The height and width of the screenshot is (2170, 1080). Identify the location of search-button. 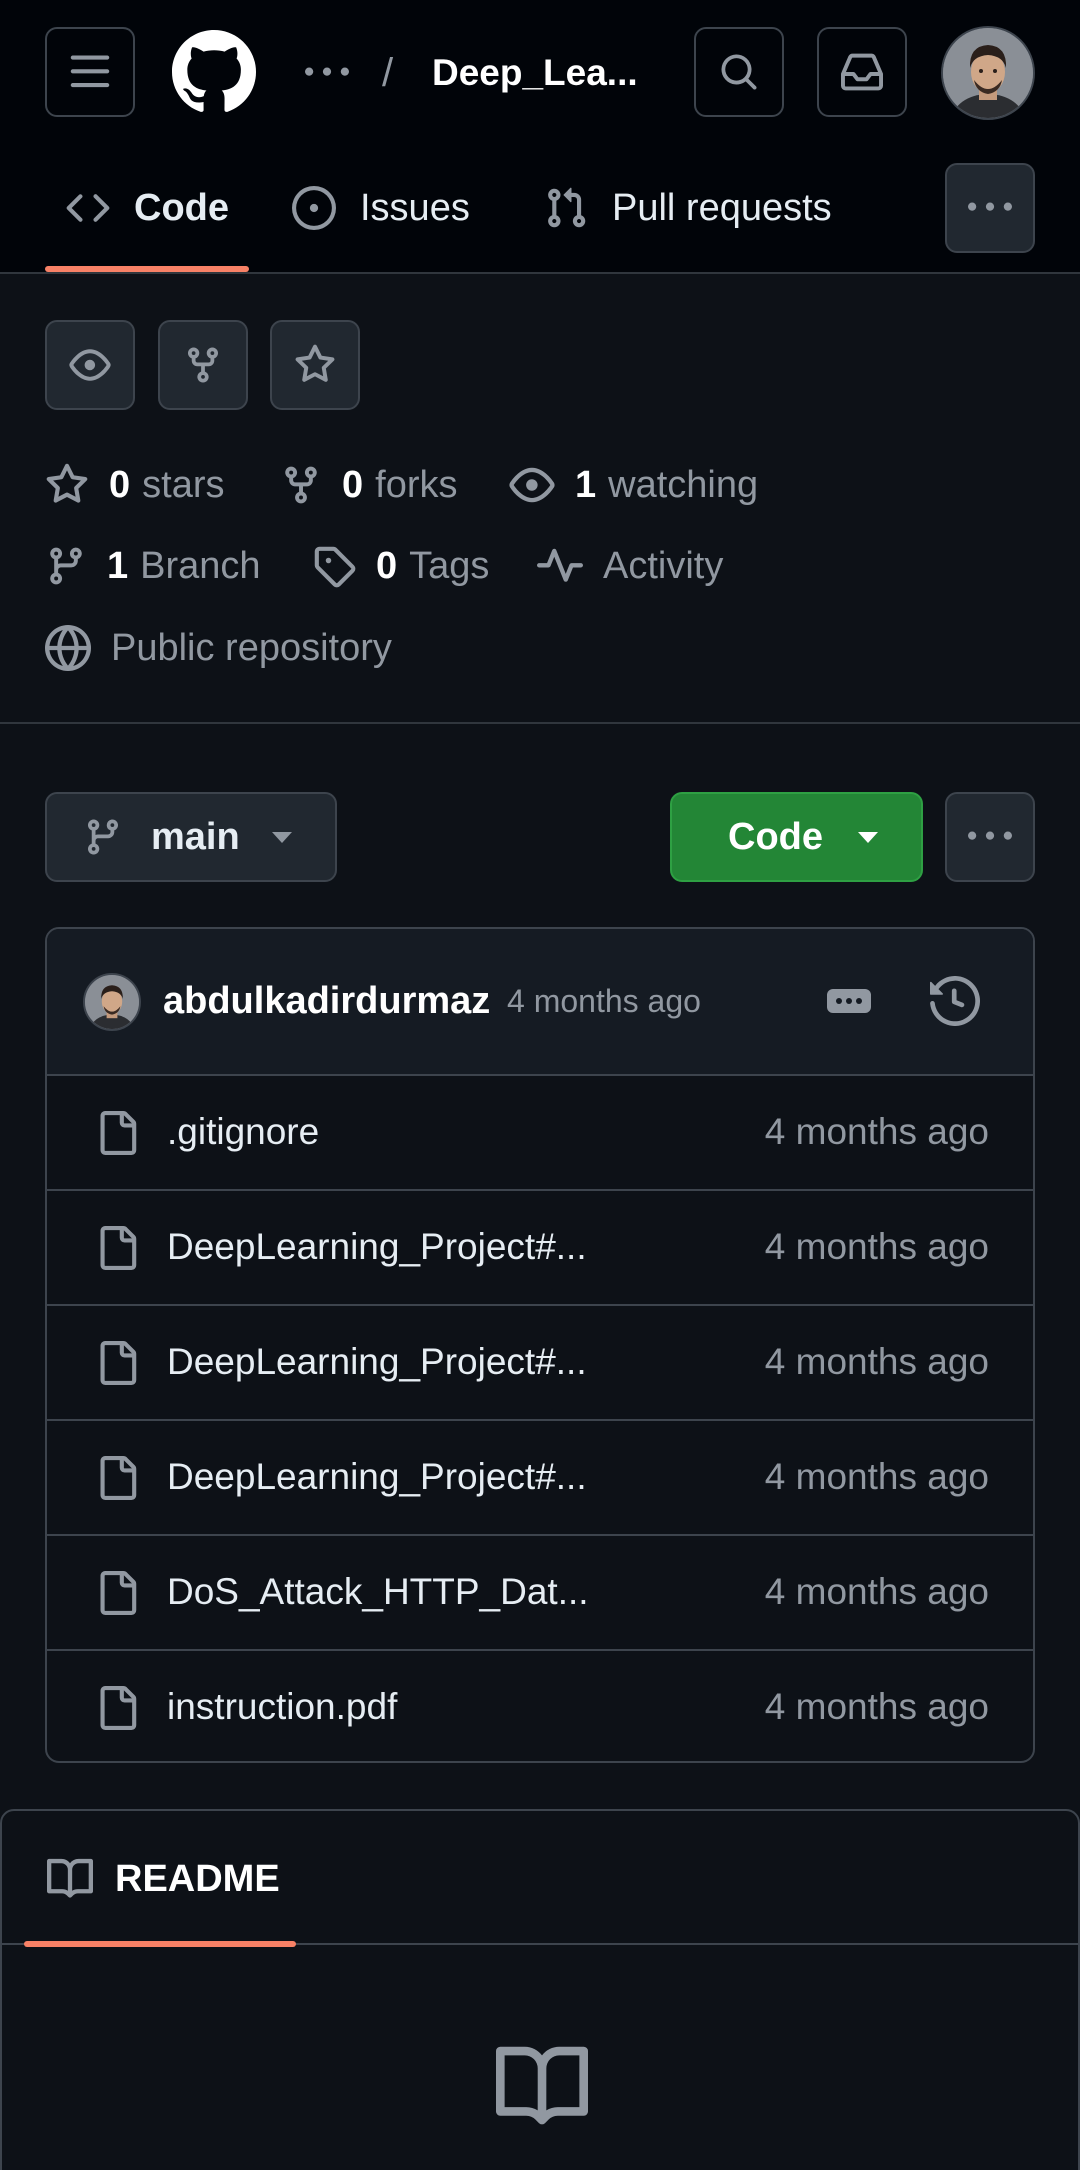
(739, 72).